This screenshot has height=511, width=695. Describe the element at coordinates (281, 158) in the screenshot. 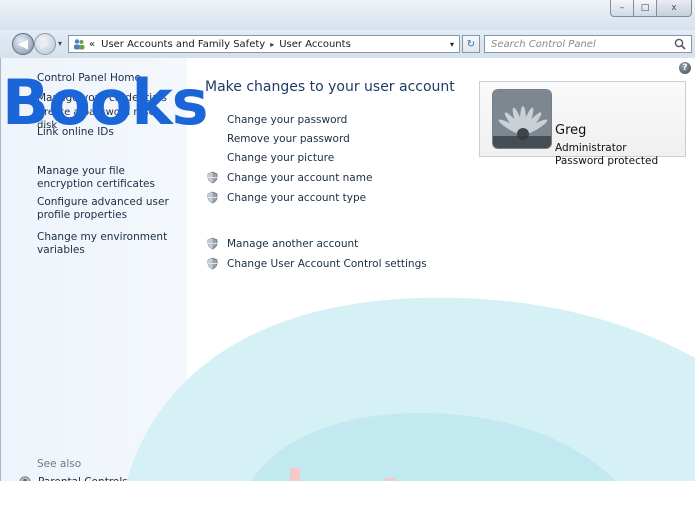

I see `task-label: Change your picture` at that location.